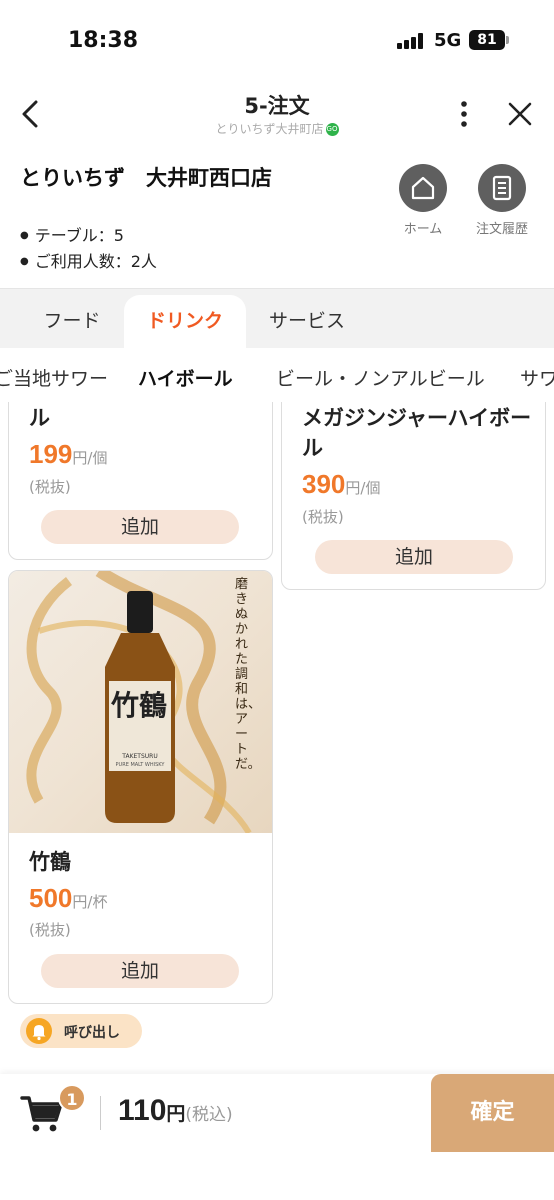 The image size is (554, 1200). Describe the element at coordinates (324, 484) in the screenshot. I see `price-value: 390` at that location.